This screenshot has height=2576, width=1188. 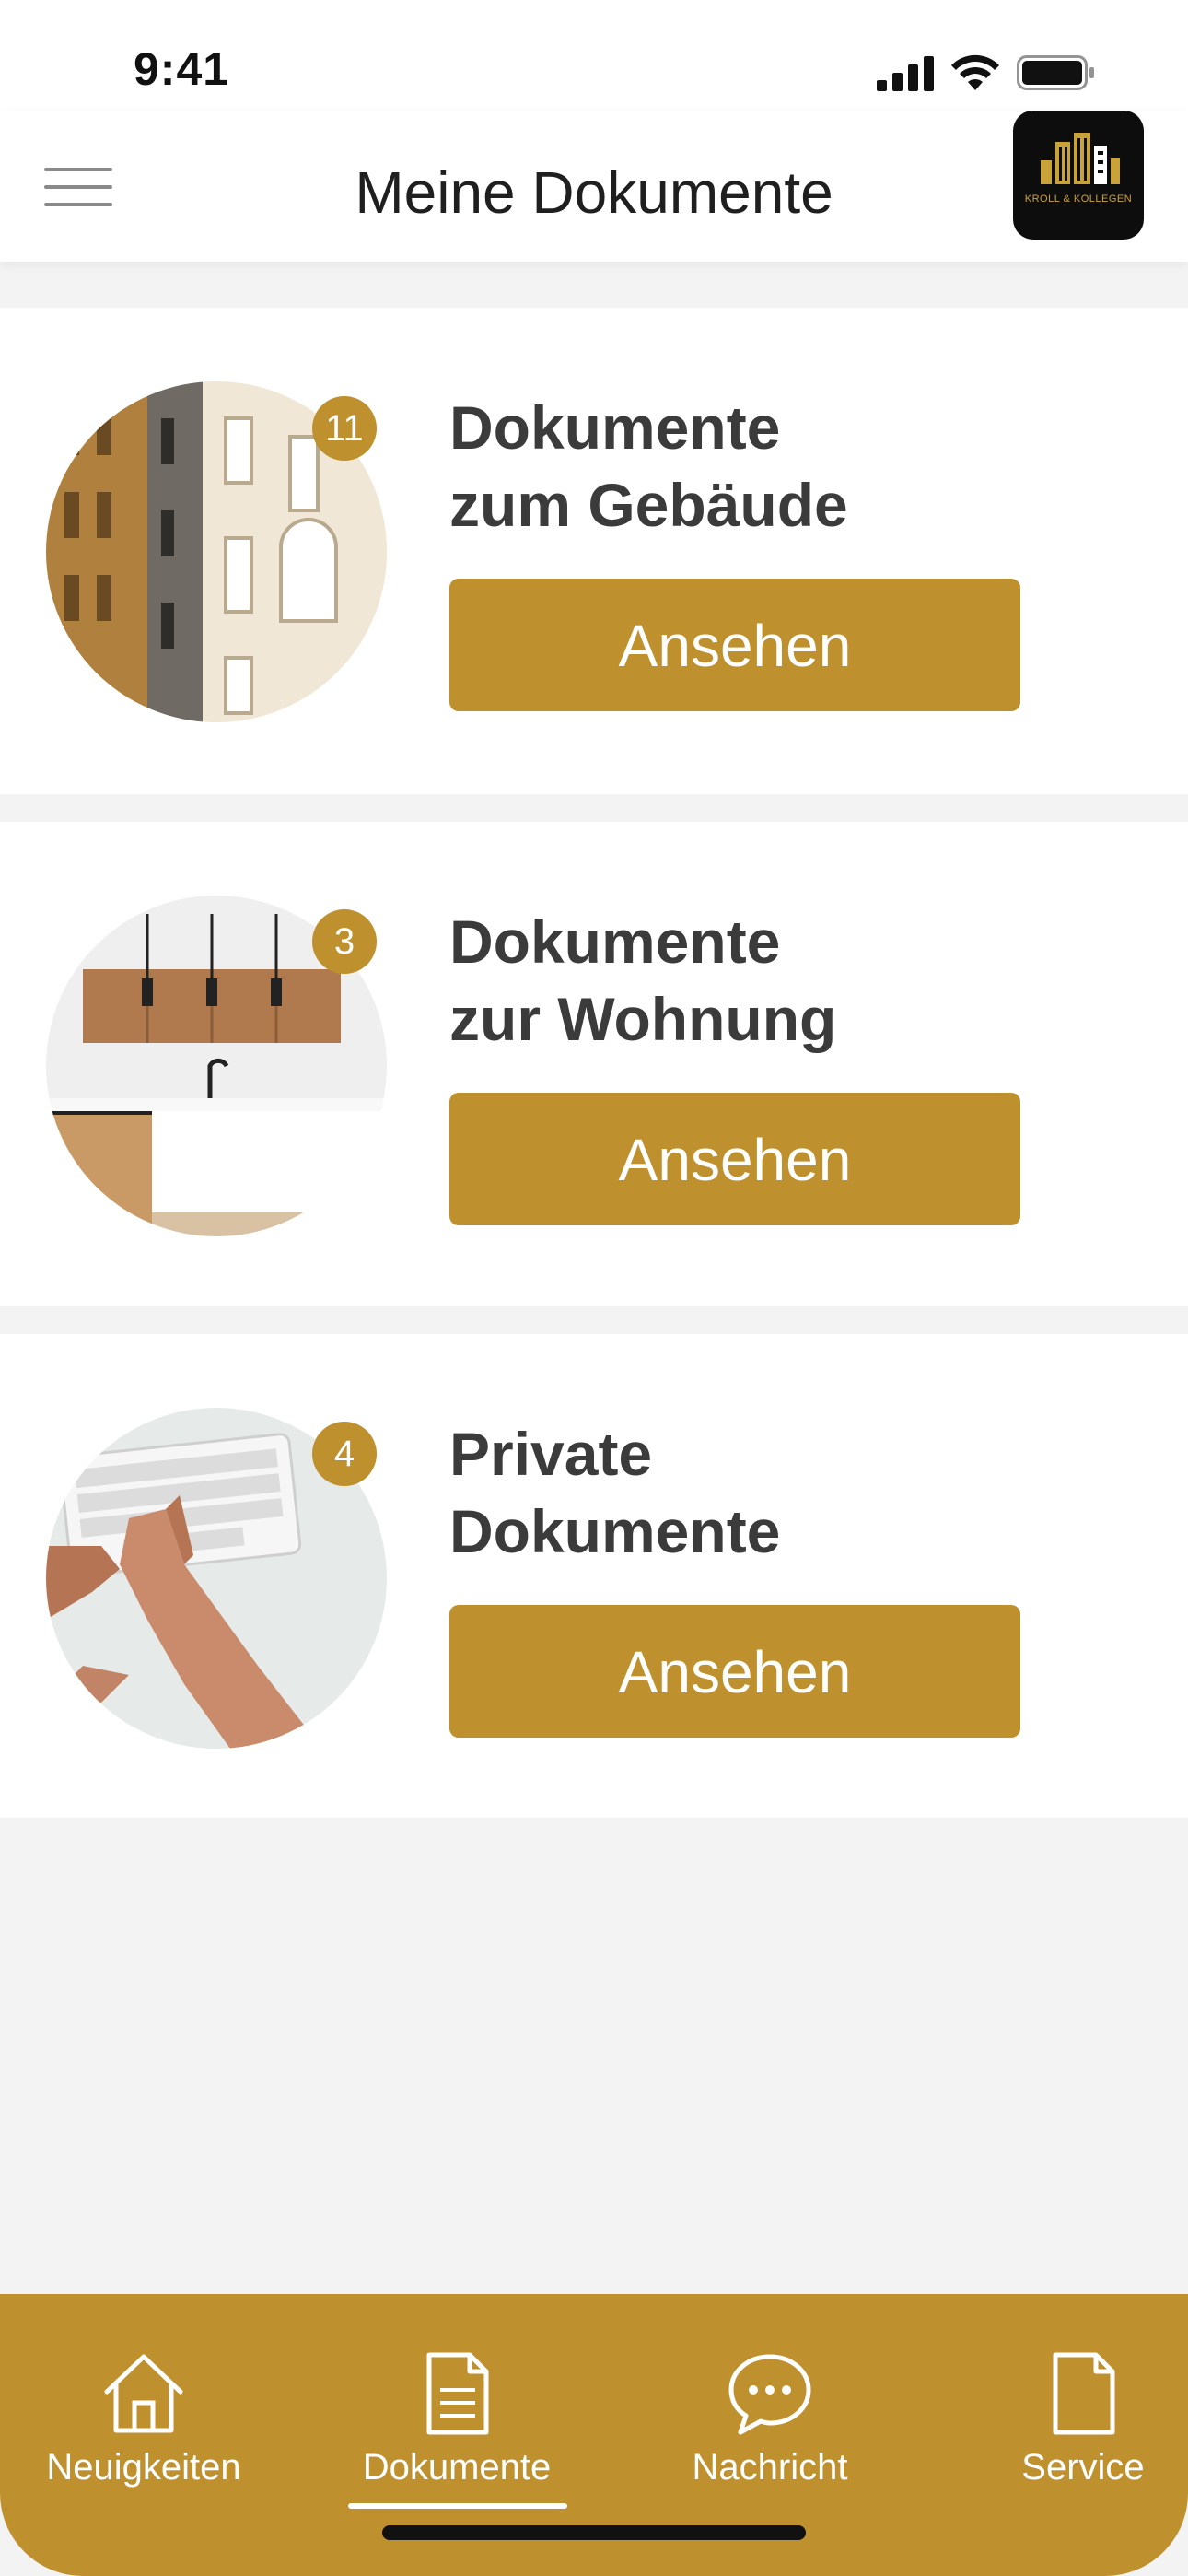 I want to click on tab-dokumente: Dokumente, so click(x=457, y=2418).